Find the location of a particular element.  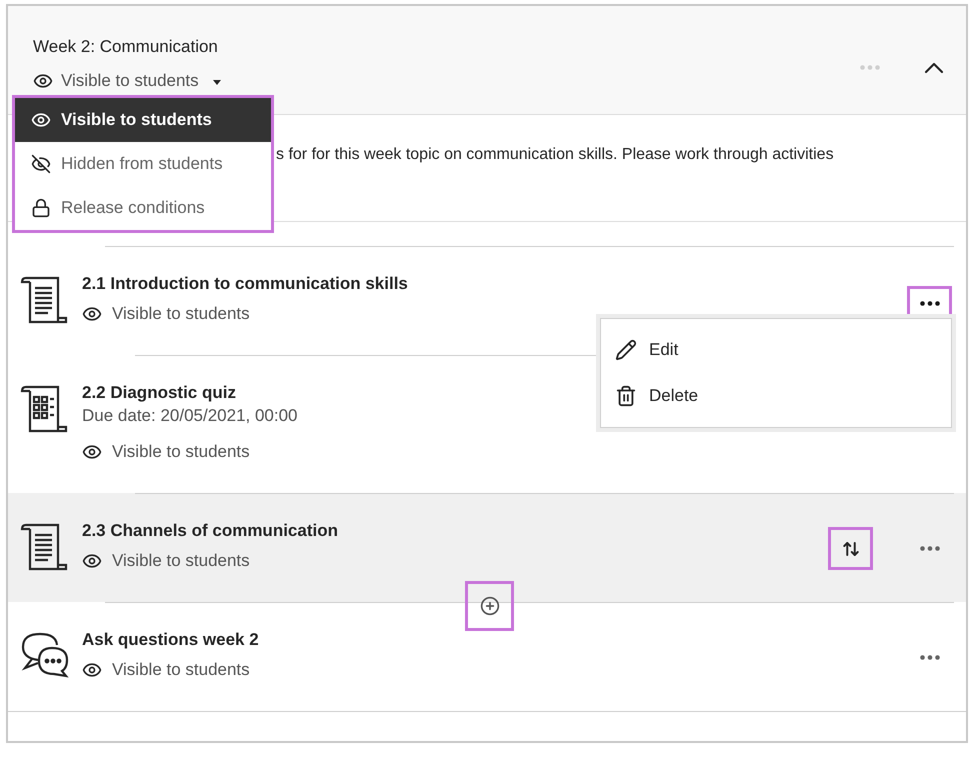

trash-icon is located at coordinates (626, 396).